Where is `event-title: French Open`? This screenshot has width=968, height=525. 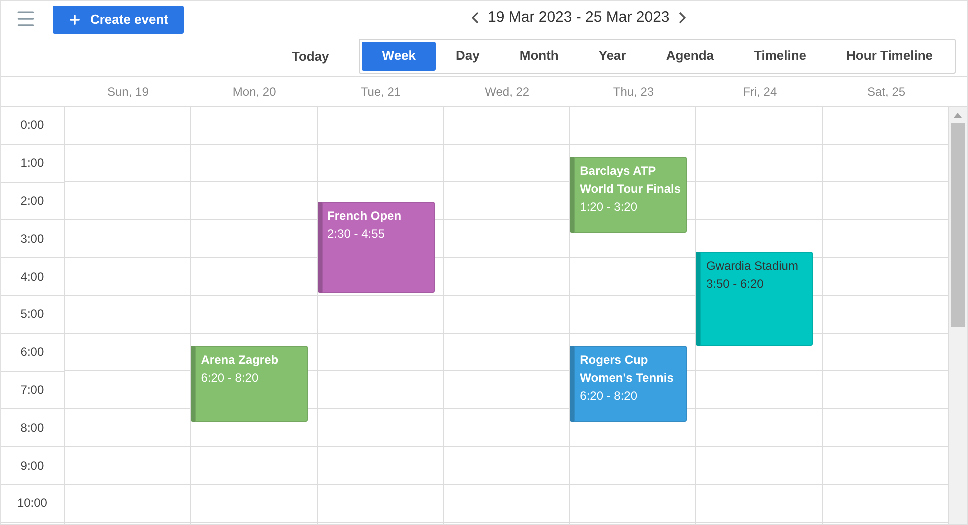
event-title: French Open is located at coordinates (365, 216).